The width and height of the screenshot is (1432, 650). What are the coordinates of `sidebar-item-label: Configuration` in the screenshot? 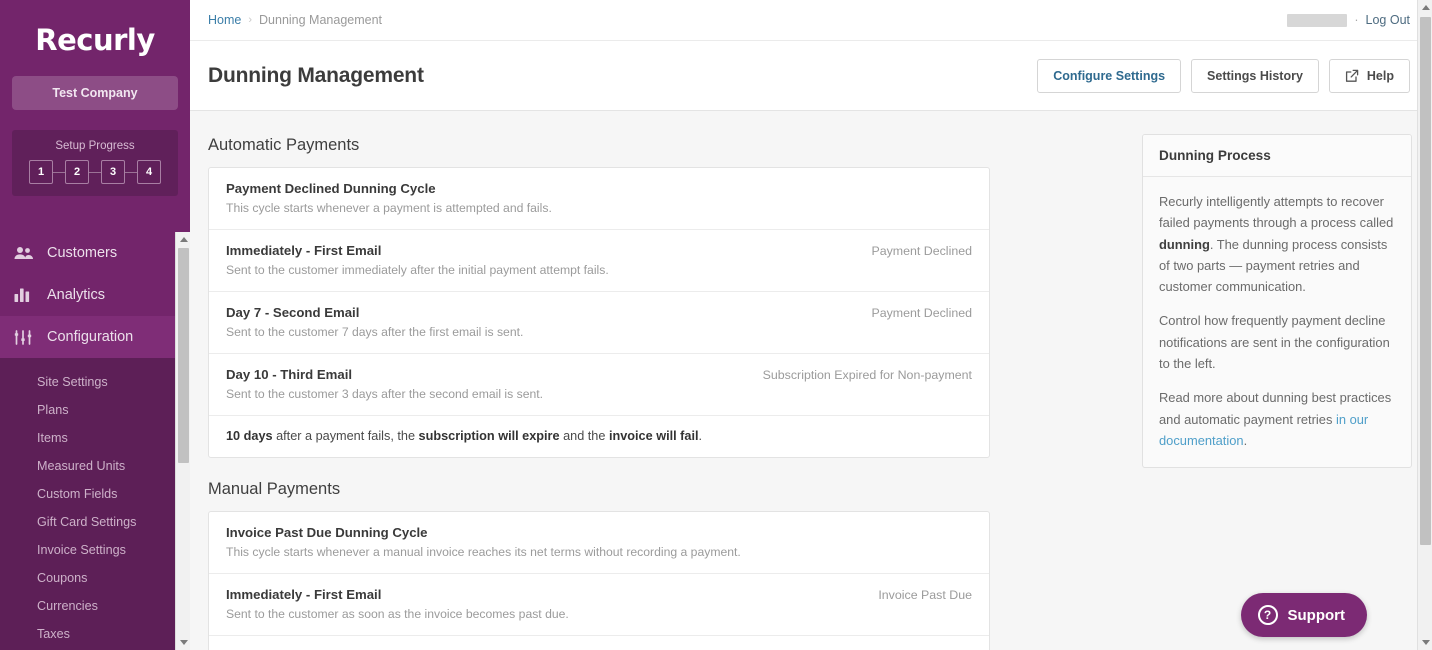 It's located at (90, 337).